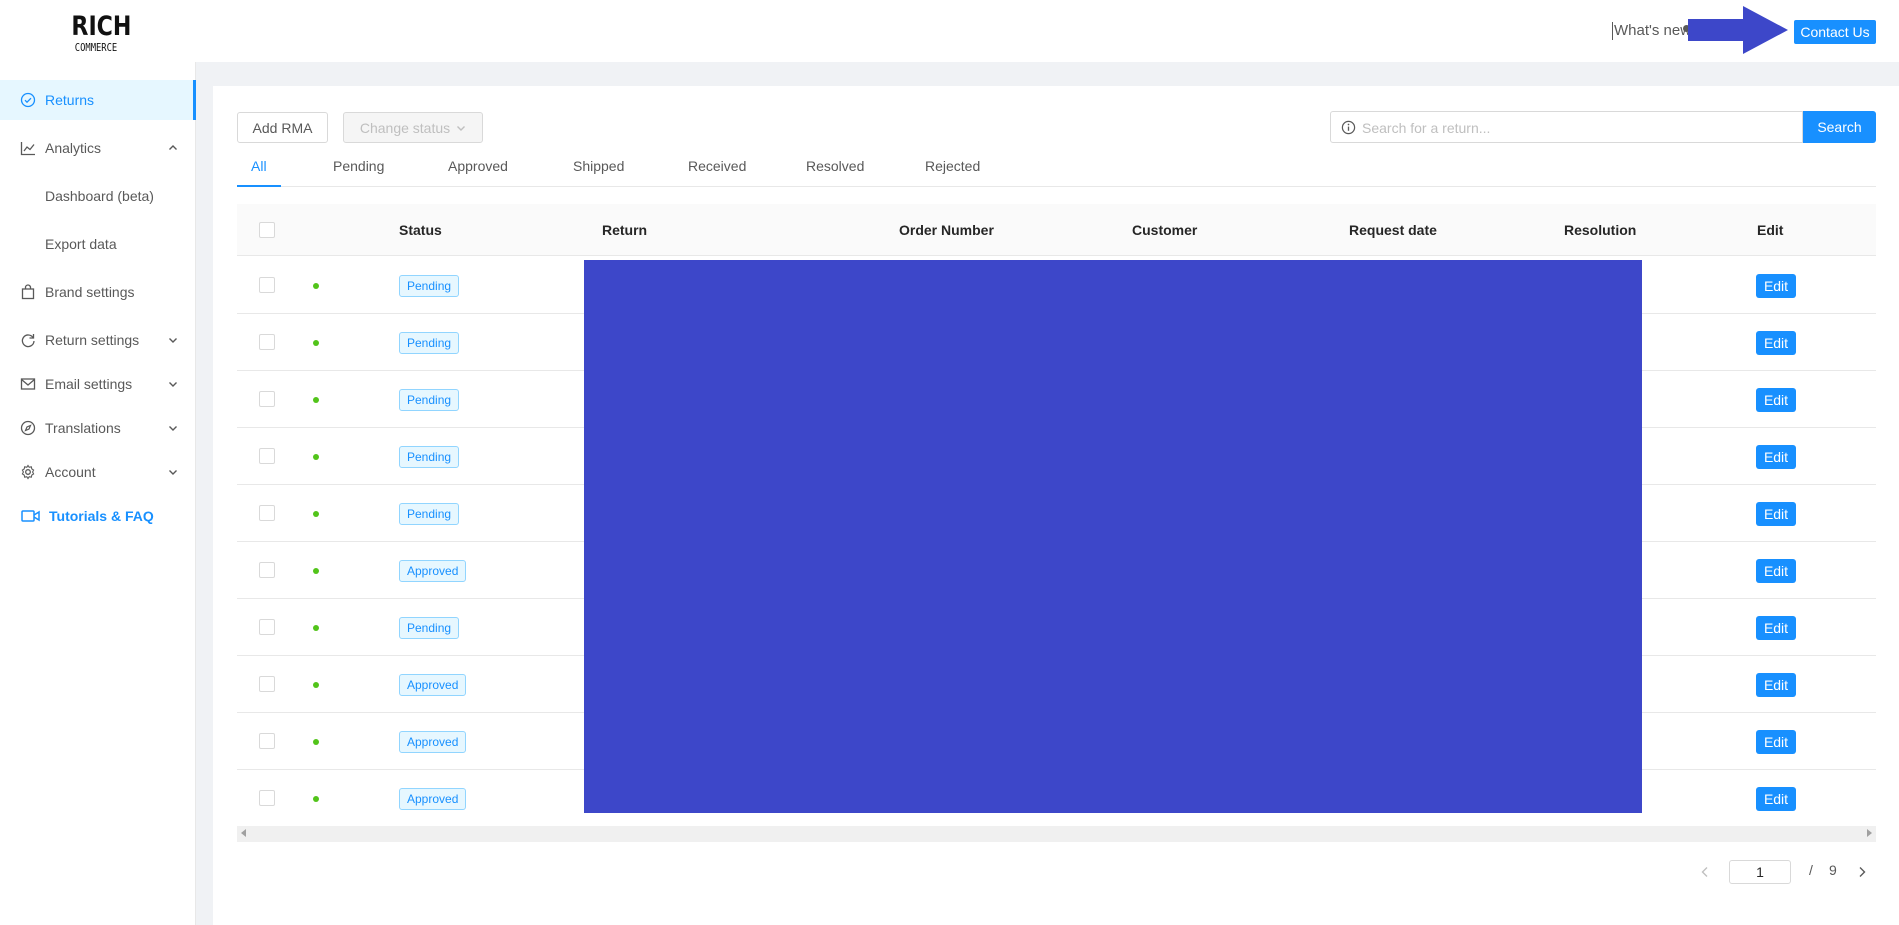  What do you see at coordinates (98, 100) in the screenshot?
I see `sidebar-item-returns: Returns` at bounding box center [98, 100].